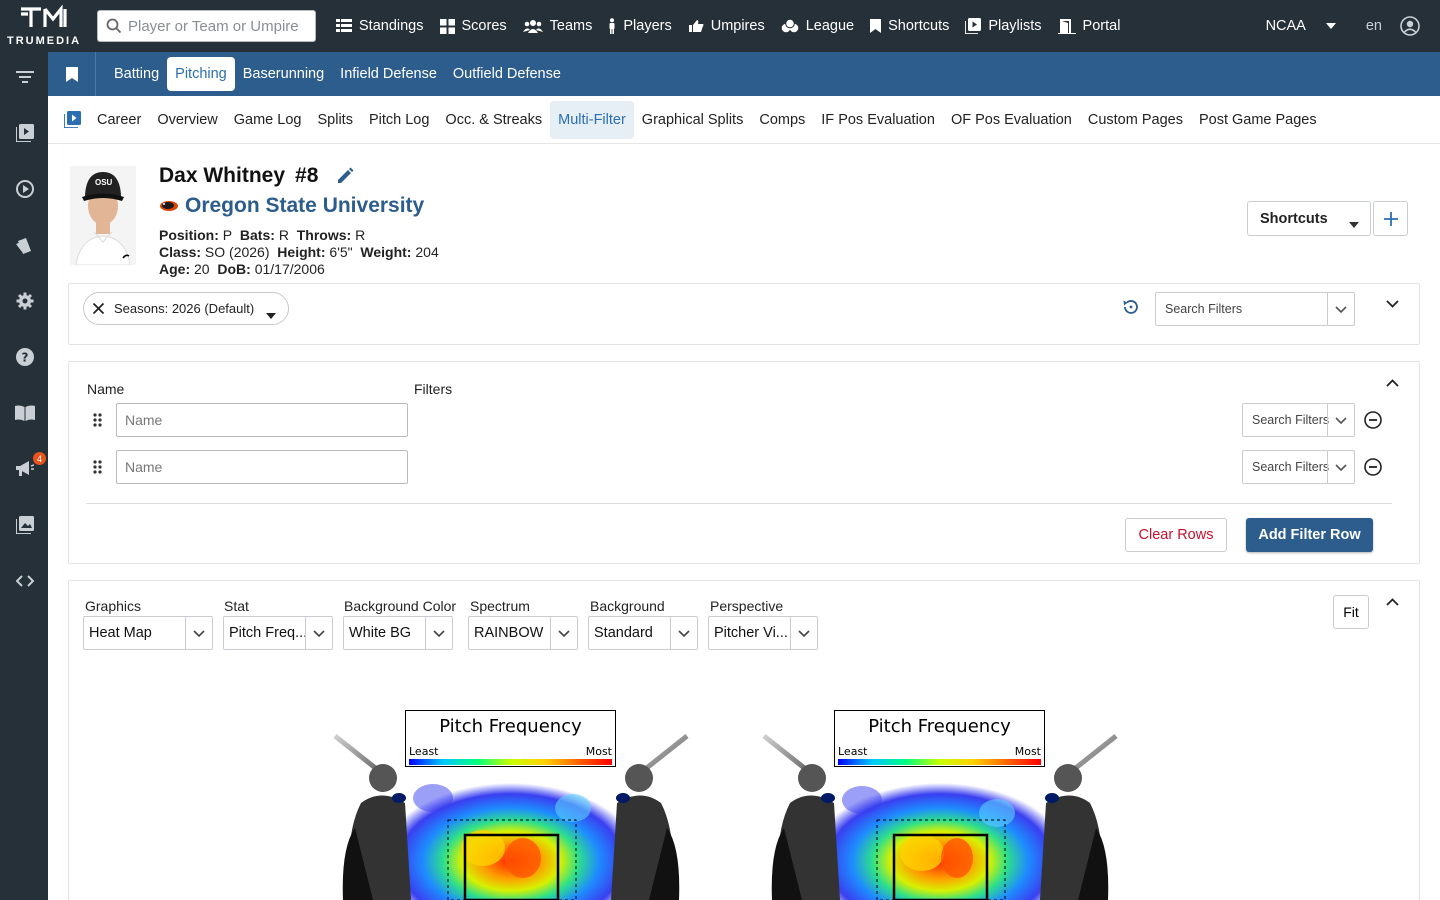  Describe the element at coordinates (380, 26) in the screenshot. I see `nav-standings: Standings` at that location.